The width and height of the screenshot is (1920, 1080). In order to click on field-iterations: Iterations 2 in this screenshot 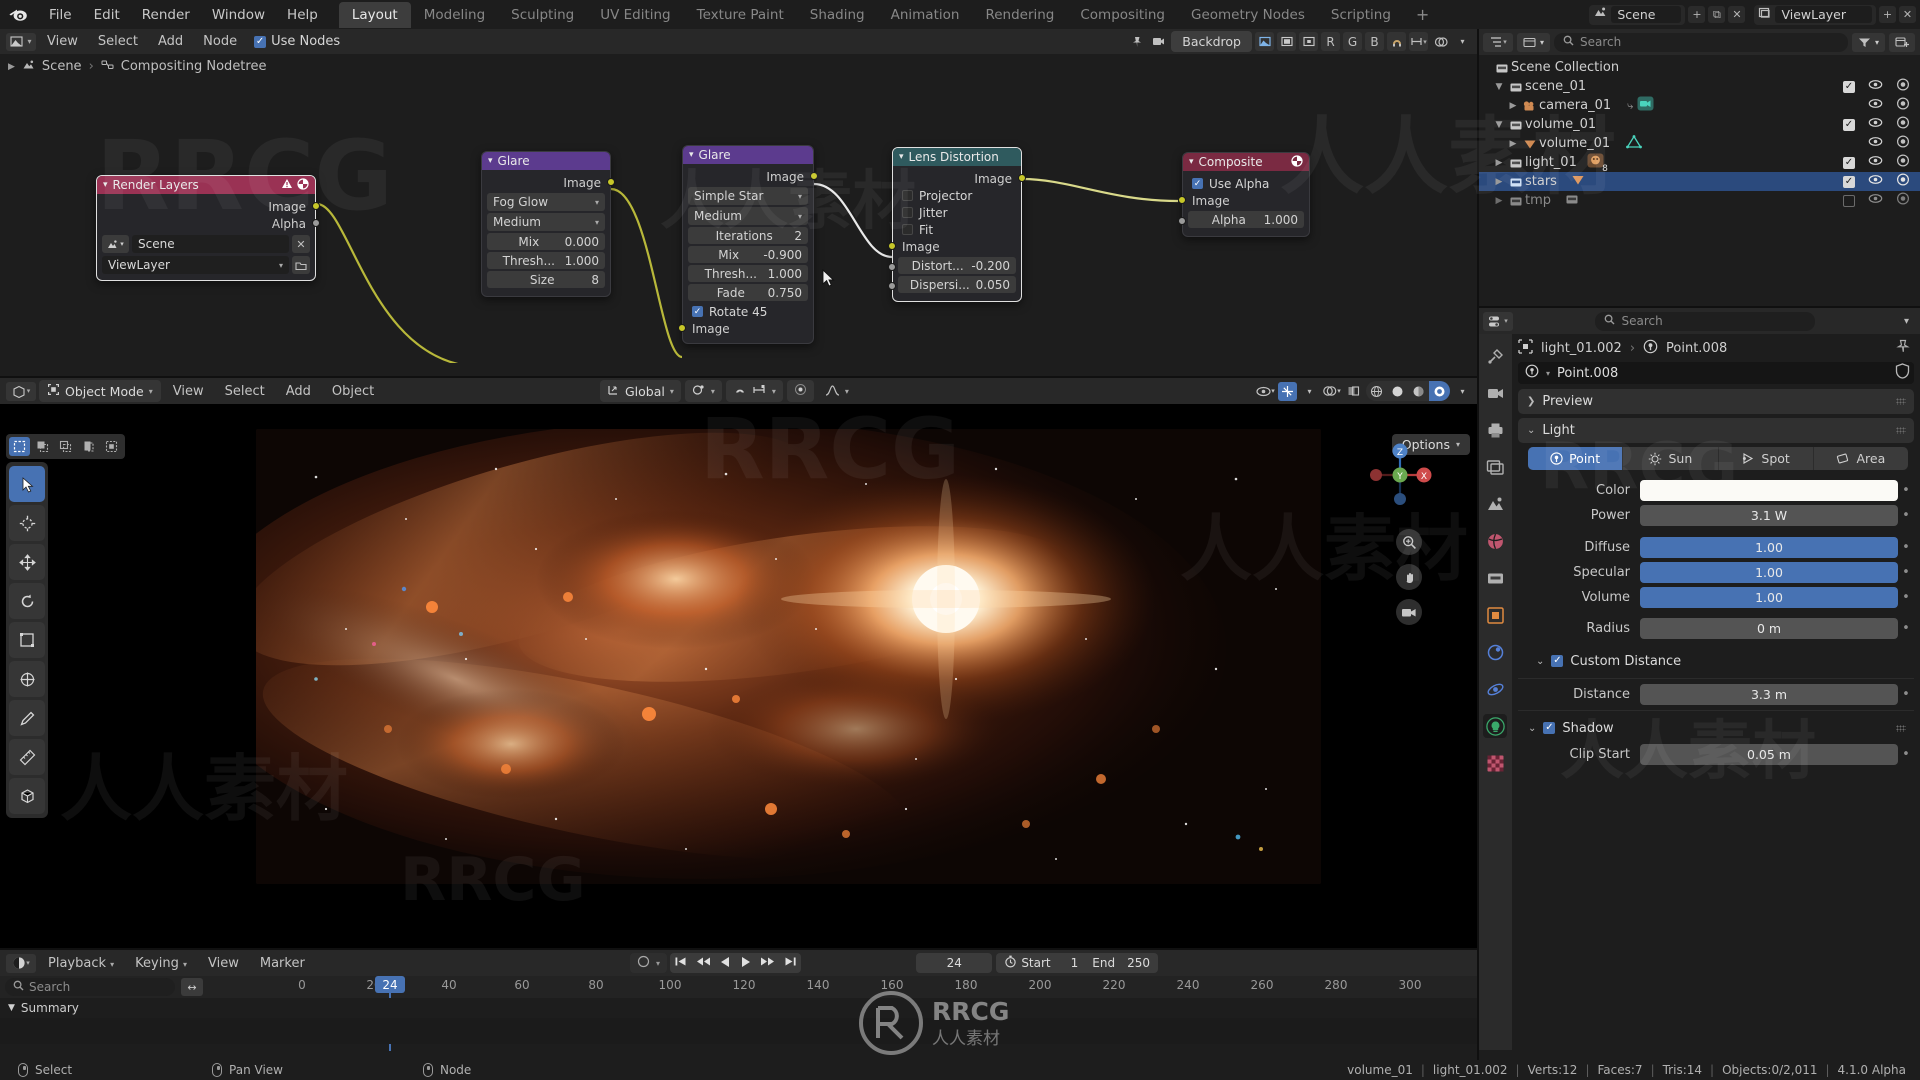, I will do `click(748, 235)`.